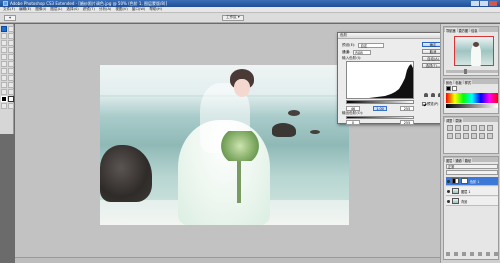  I want to click on tab-info: 信息, so click(474, 30).